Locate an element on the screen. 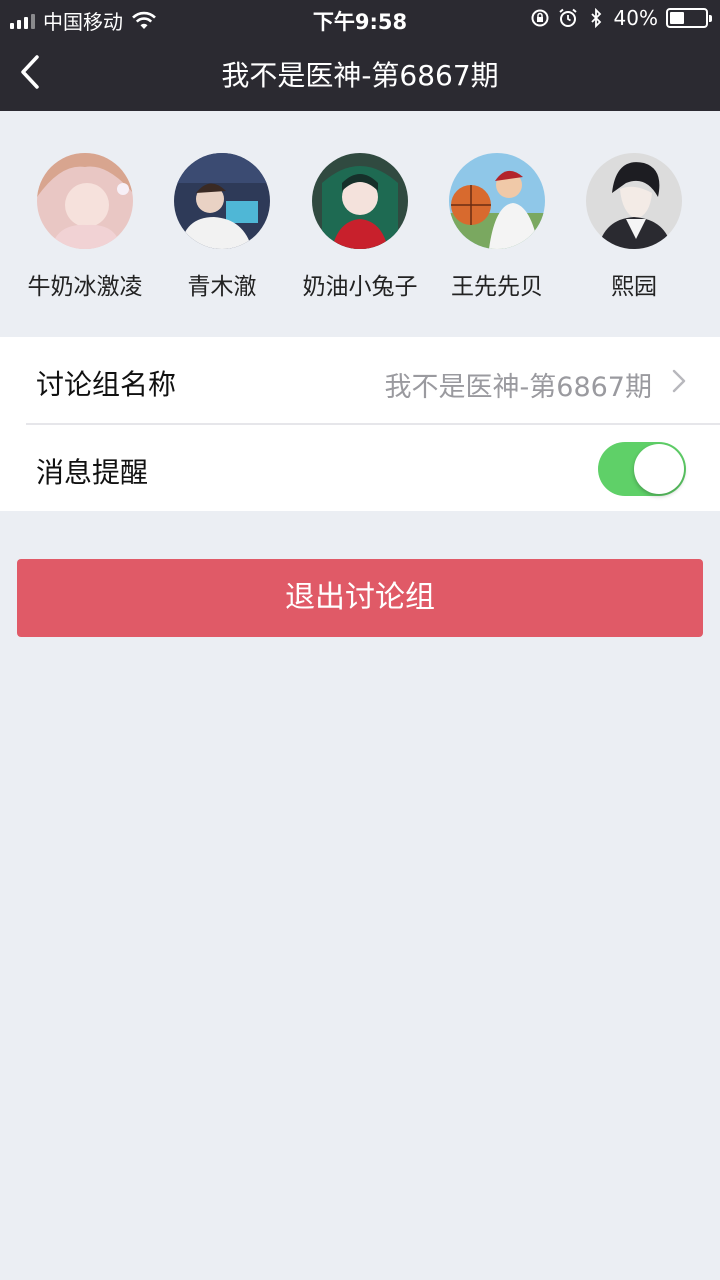  member-item: 王先先贝 is located at coordinates (497, 227).